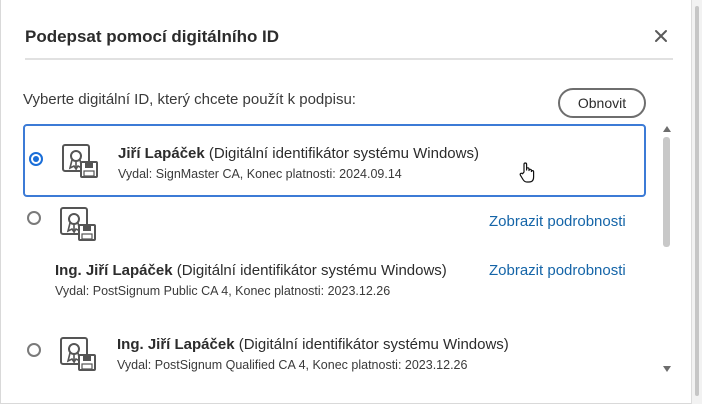 This screenshot has height=404, width=702. I want to click on scroll-up-icon, so click(667, 129).